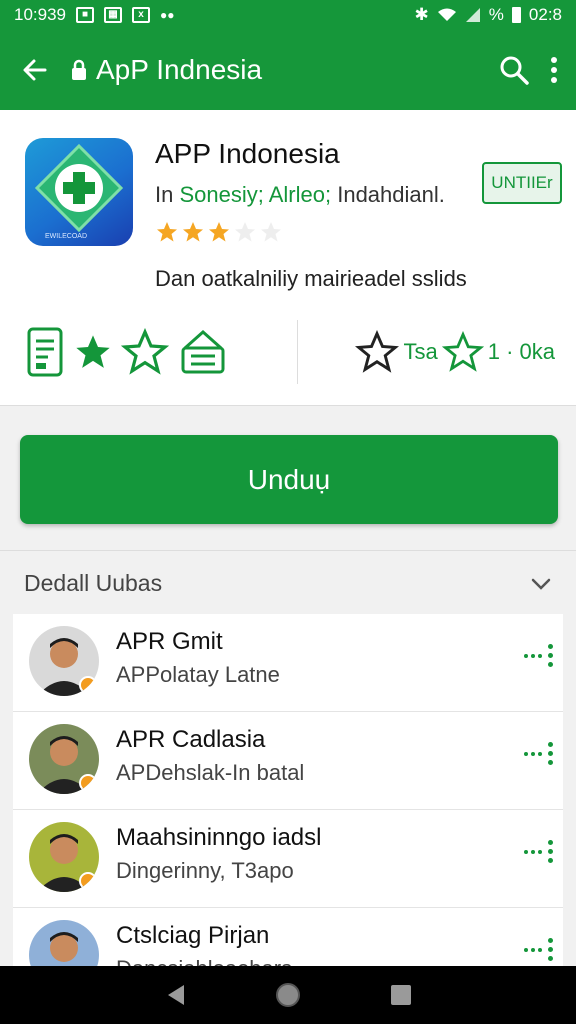 Image resolution: width=576 pixels, height=1024 pixels. Describe the element at coordinates (521, 351) in the screenshot. I see `rating-summary-text-2: 1 · 0ka` at that location.